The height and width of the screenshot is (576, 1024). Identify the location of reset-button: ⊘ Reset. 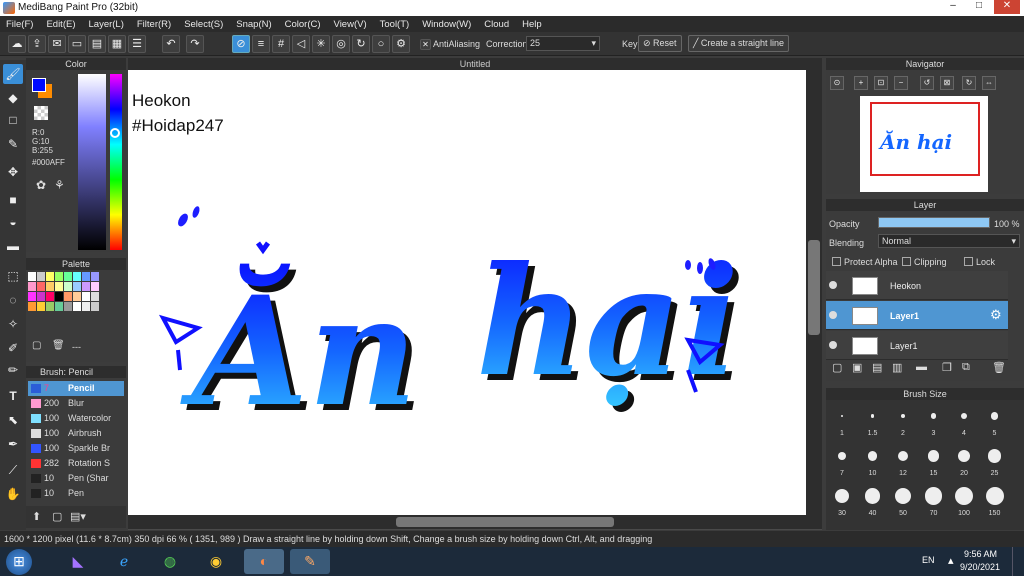
(660, 43).